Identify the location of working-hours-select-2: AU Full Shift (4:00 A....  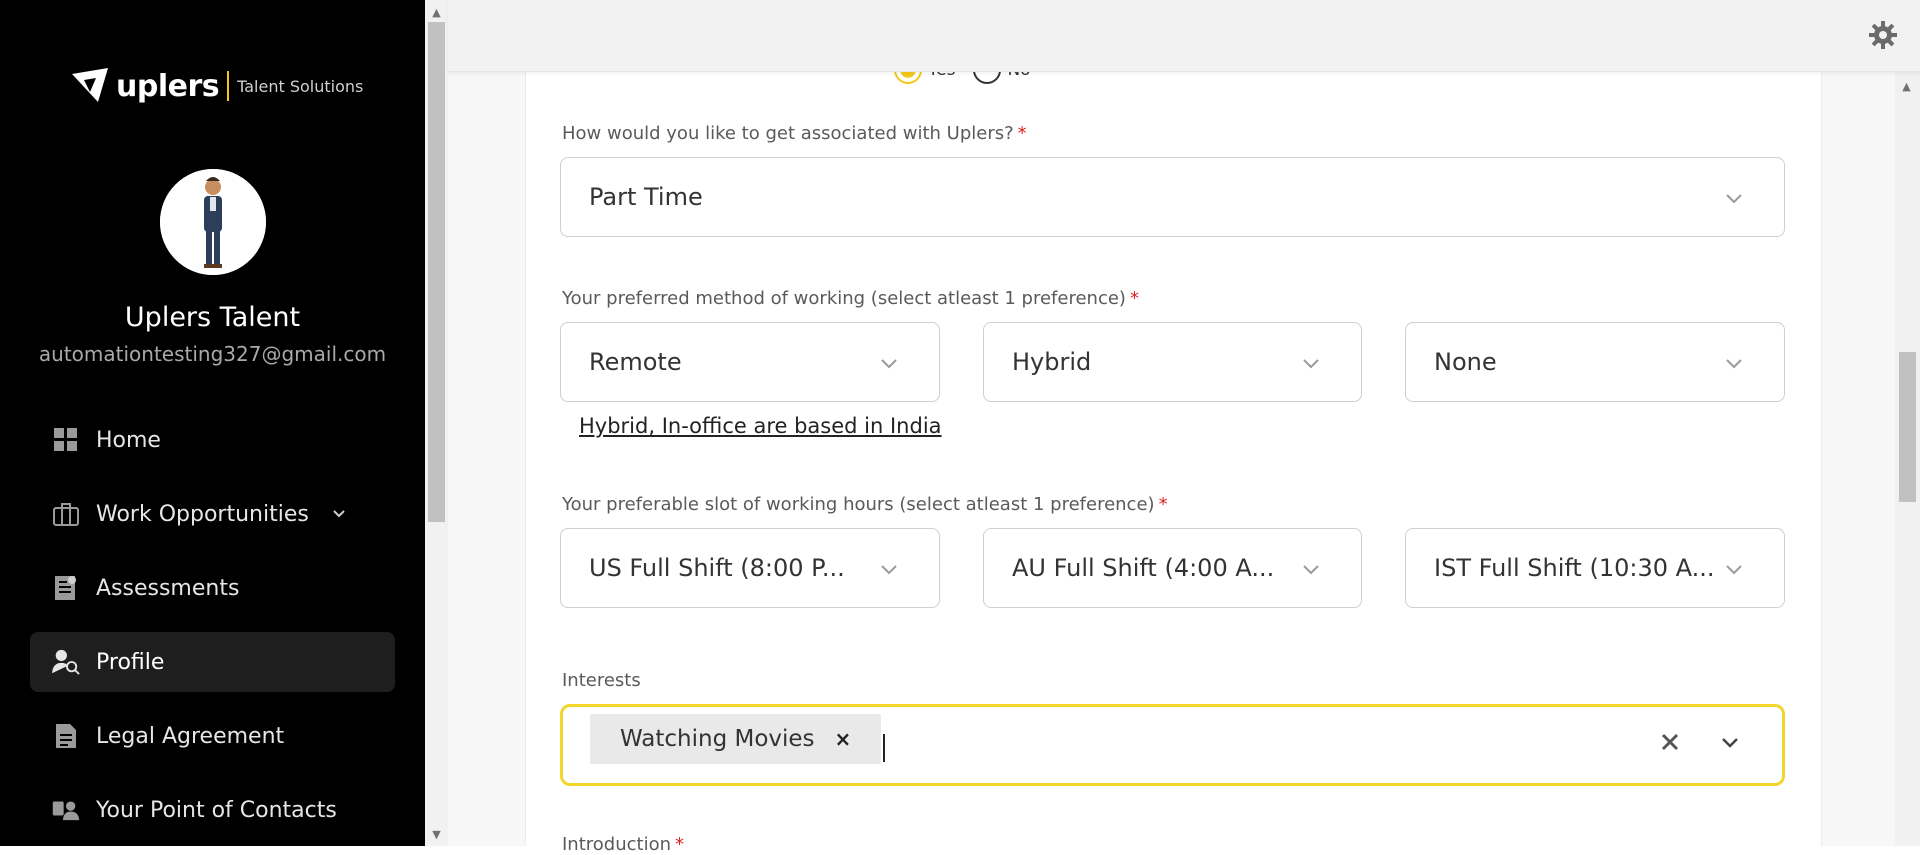
(1172, 568).